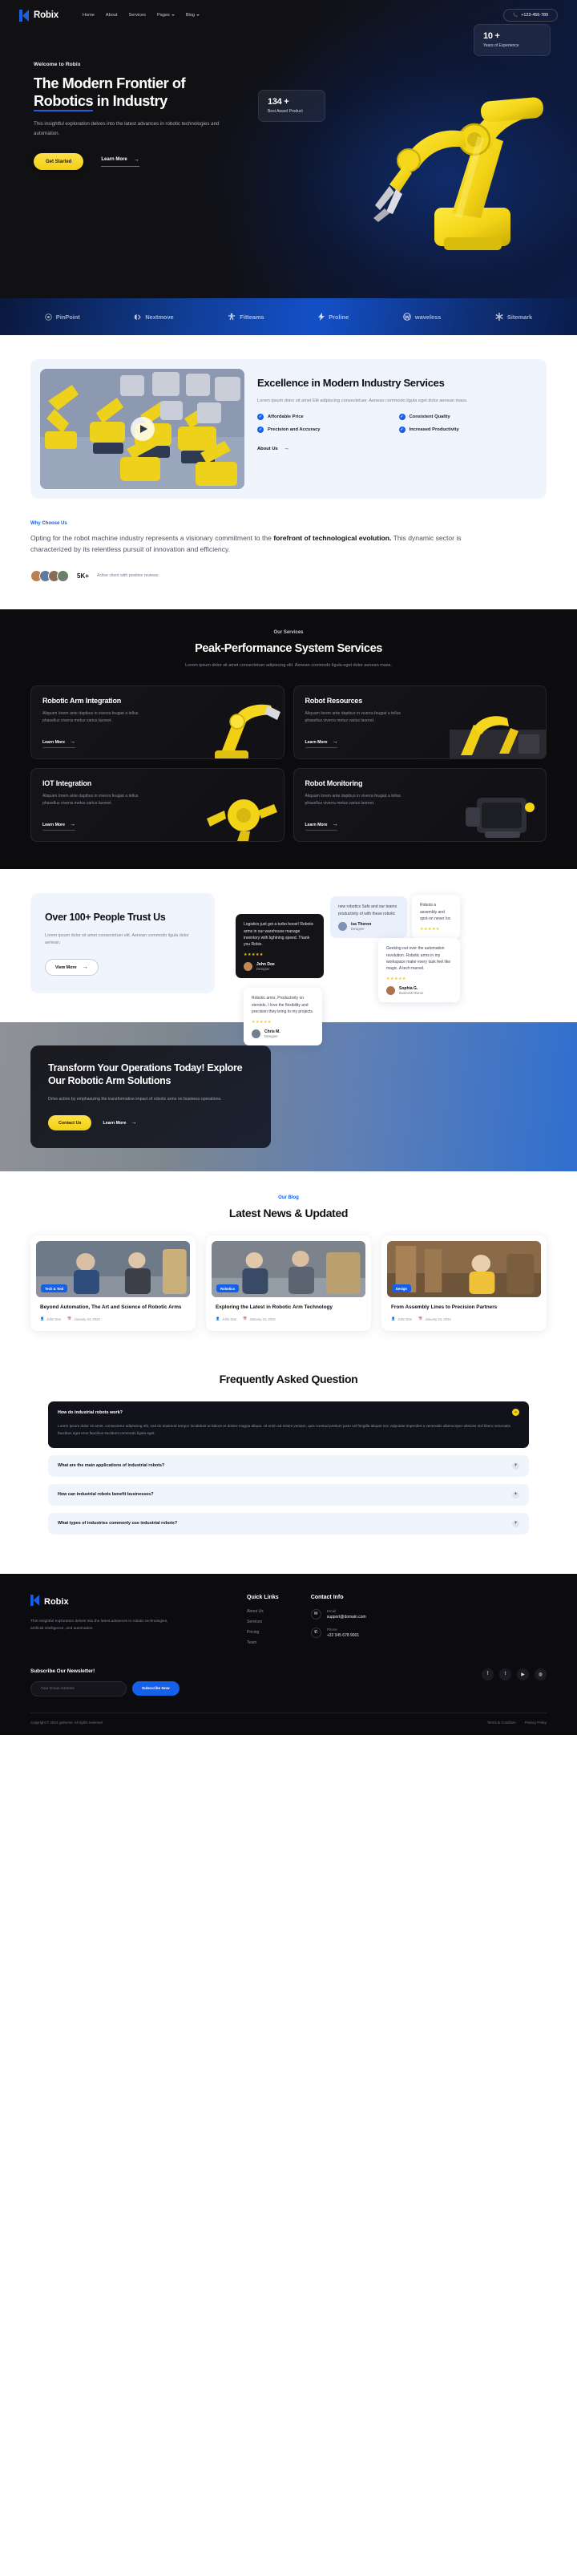 The height and width of the screenshot is (2576, 577). Describe the element at coordinates (59, 162) in the screenshot. I see `get-started-button: Get Started` at that location.